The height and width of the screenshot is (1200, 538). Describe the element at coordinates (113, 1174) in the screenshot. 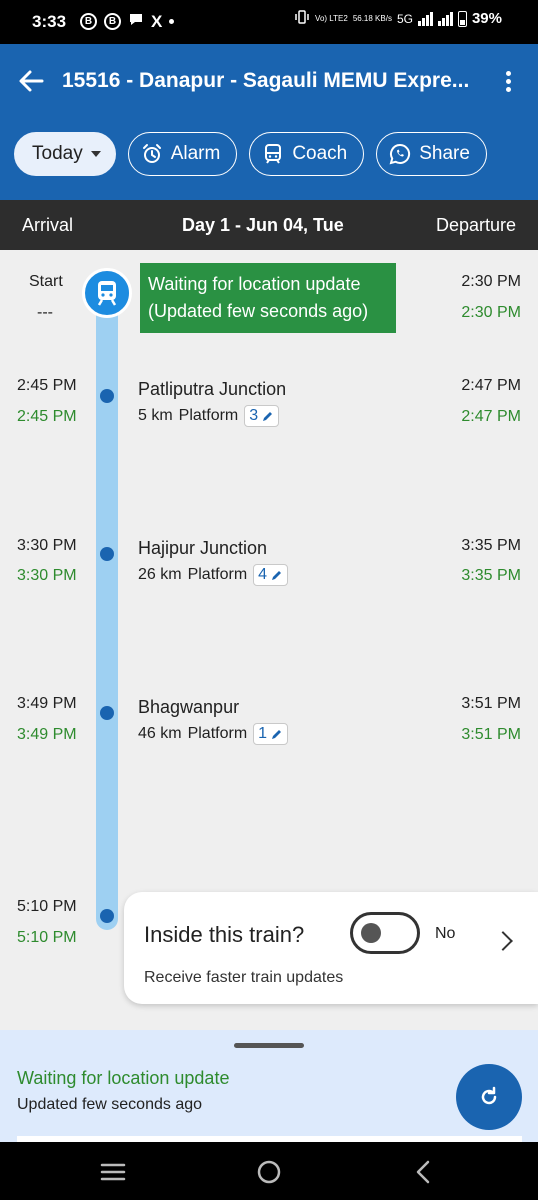

I see `recent-apps-icon` at that location.